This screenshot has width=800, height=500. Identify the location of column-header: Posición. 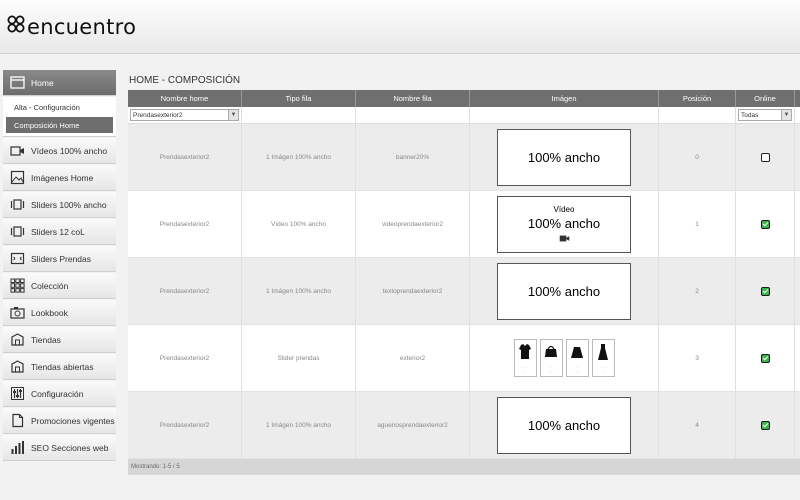
(697, 98).